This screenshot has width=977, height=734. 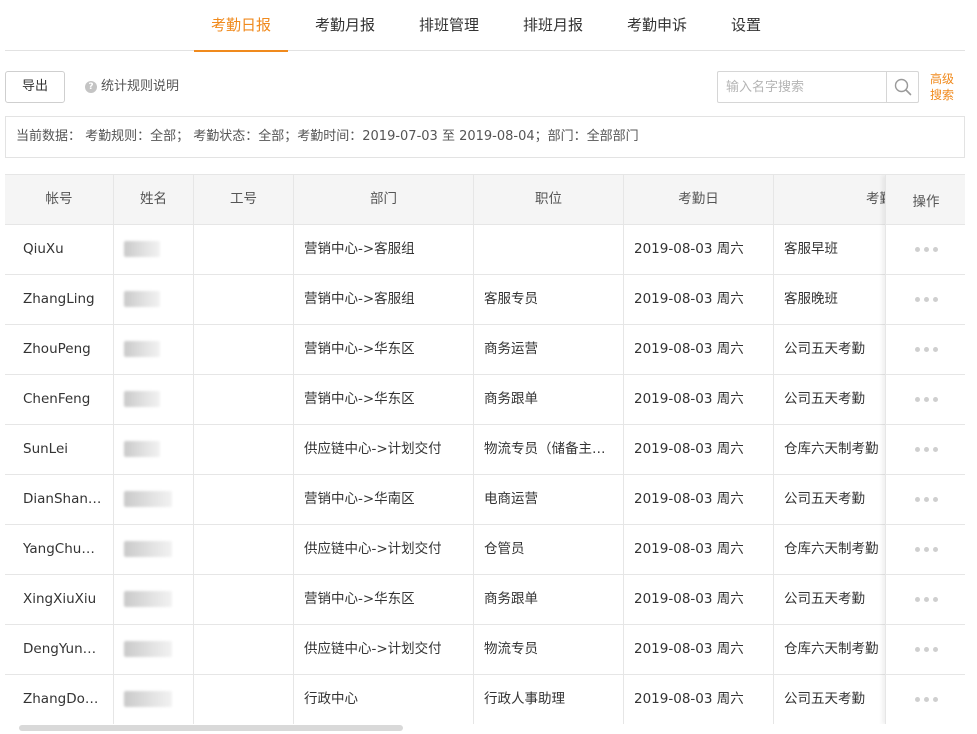 What do you see at coordinates (449, 25) in the screenshot?
I see `tab-shift-management: 排班管理` at bounding box center [449, 25].